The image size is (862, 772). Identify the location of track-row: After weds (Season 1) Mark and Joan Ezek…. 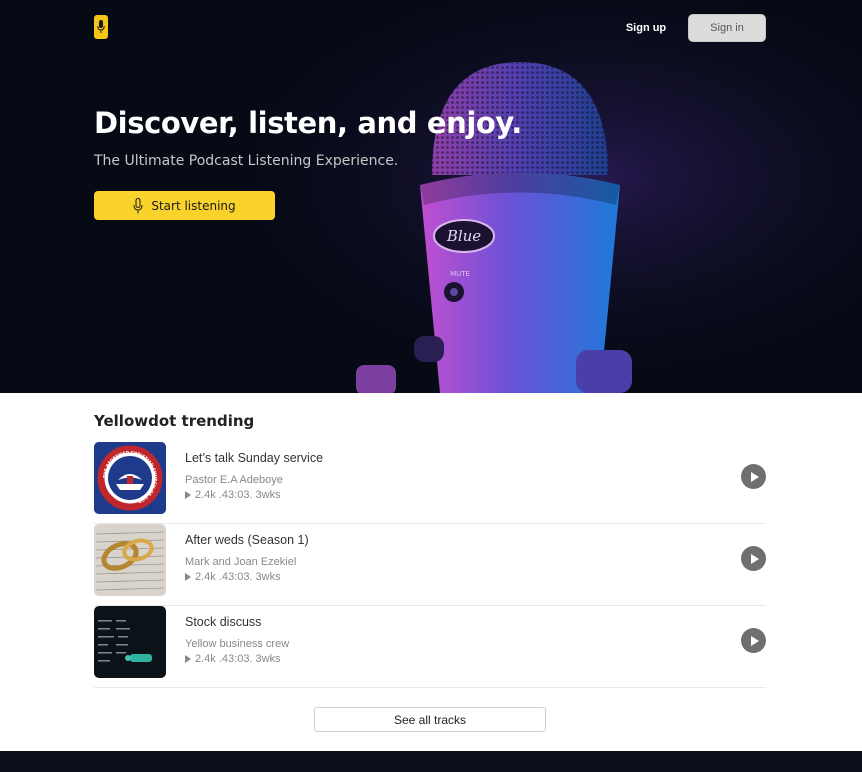
(430, 565).